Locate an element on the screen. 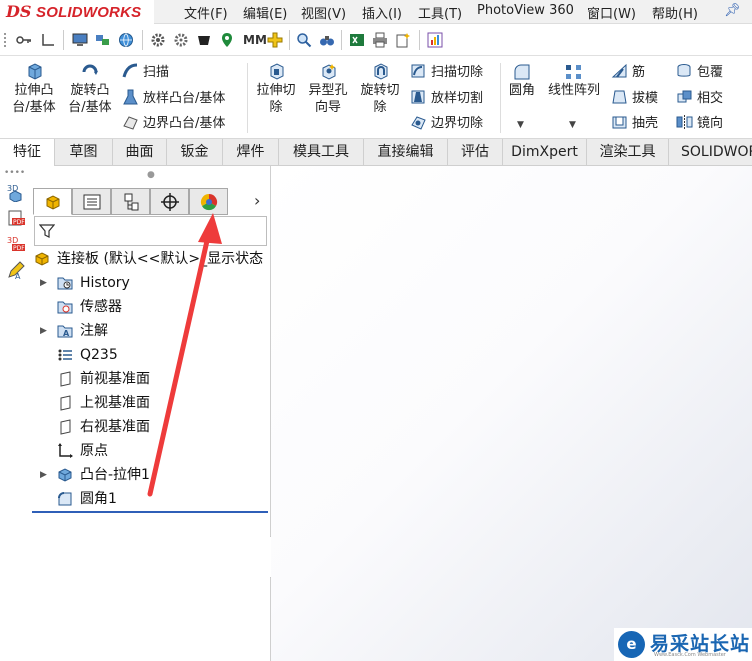 This screenshot has width=752, height=661. shell-button: 抽壳 is located at coordinates (634, 123).